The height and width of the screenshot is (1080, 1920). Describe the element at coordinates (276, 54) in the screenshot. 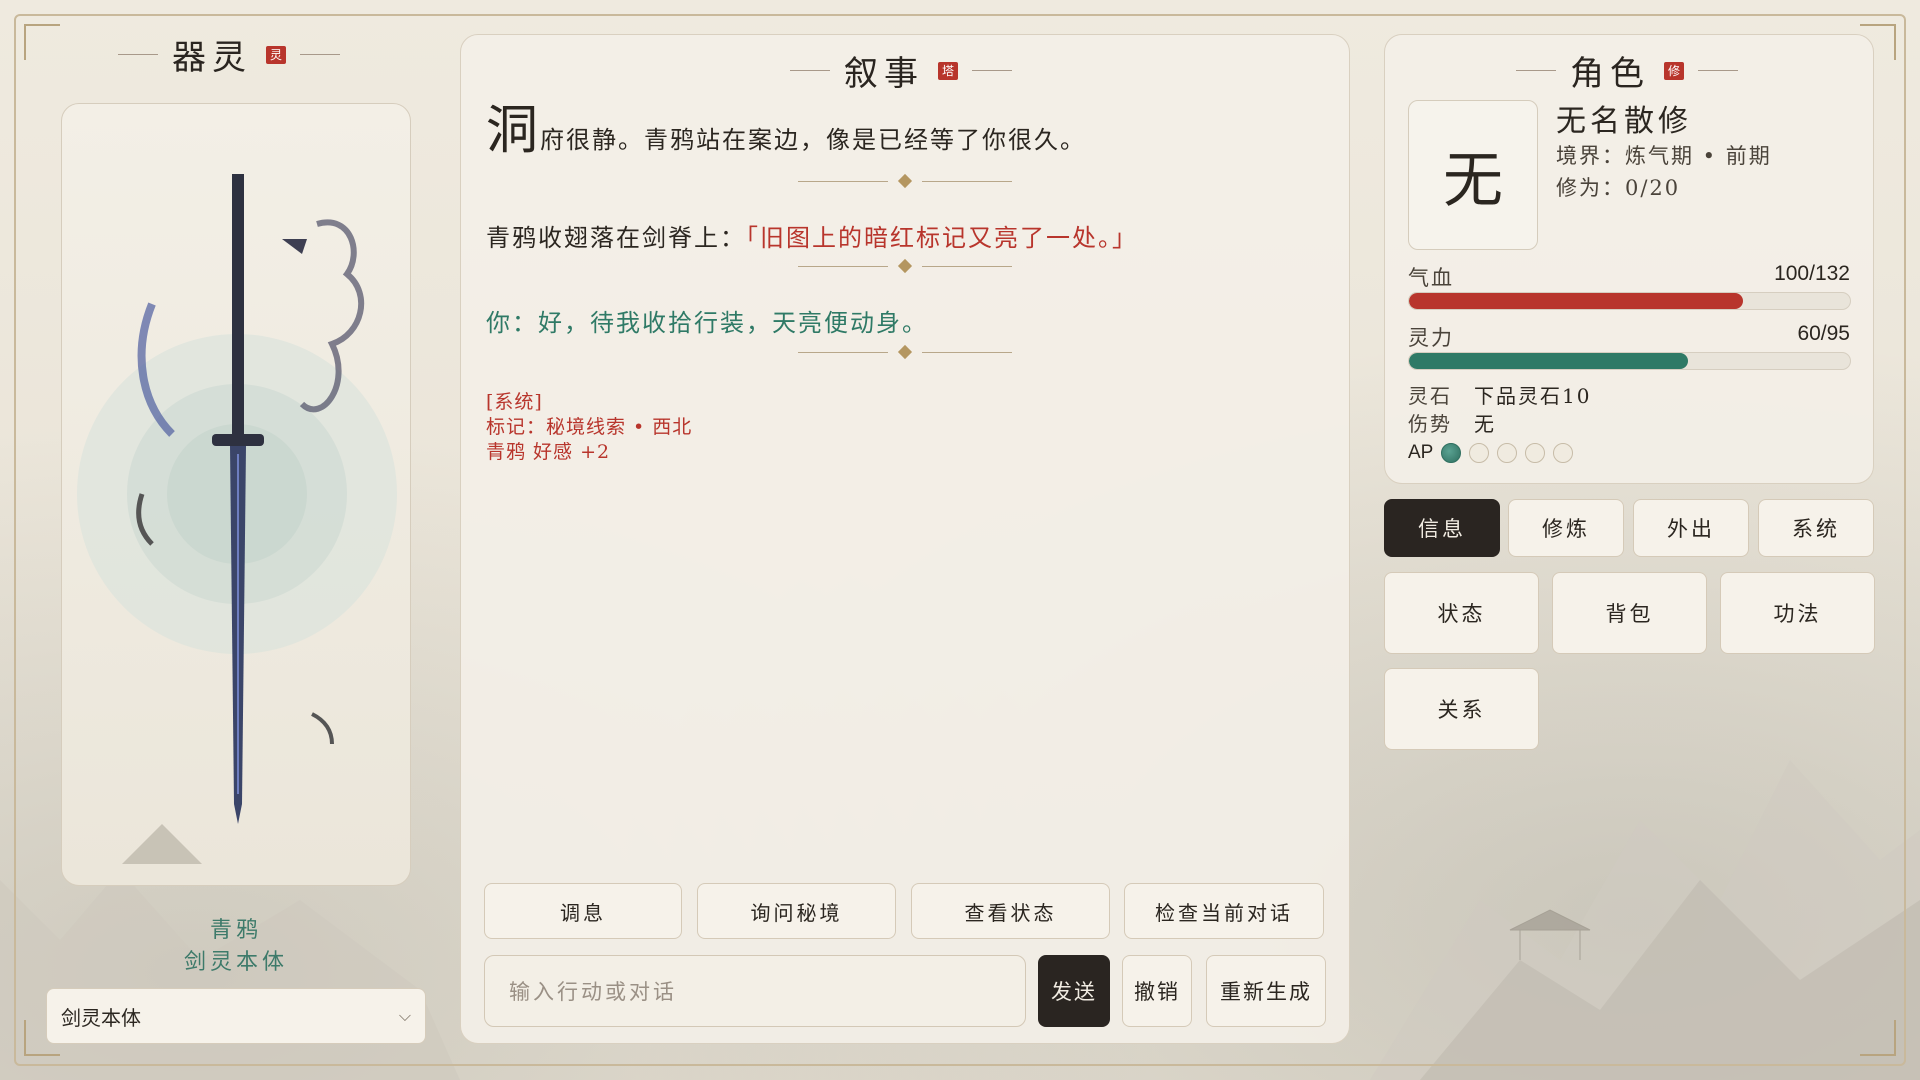

I see `seal-badge: 灵` at that location.